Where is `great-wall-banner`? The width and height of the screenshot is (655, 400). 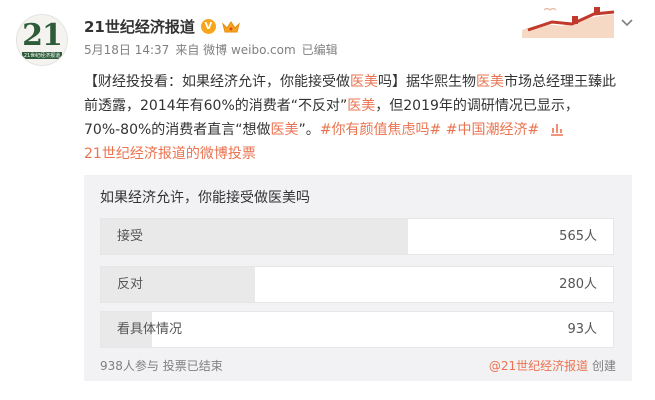
great-wall-banner is located at coordinates (568, 21).